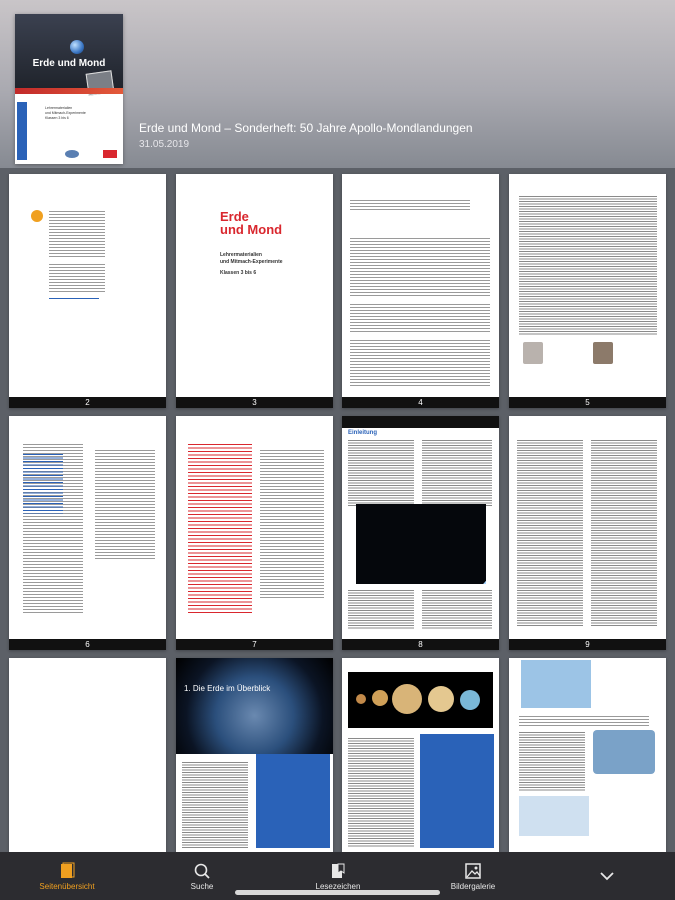 The height and width of the screenshot is (900, 675). I want to click on page-thumbnail-11: 1. Die Erde im Überblick, so click(254, 755).